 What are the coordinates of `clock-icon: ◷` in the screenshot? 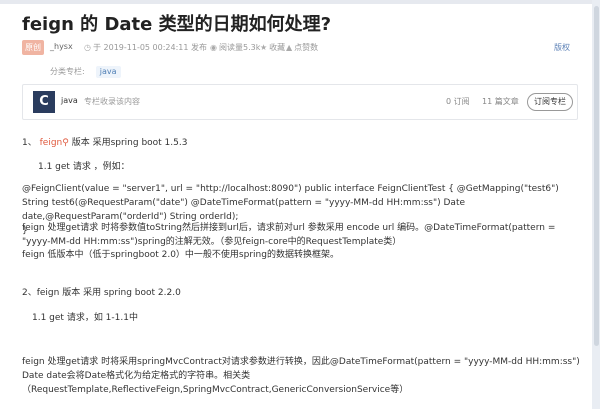 It's located at (87, 47).